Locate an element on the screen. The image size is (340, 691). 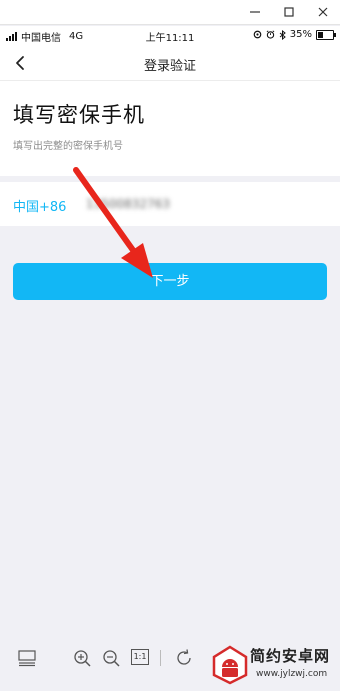
rotate-icon is located at coordinates (184, 657).